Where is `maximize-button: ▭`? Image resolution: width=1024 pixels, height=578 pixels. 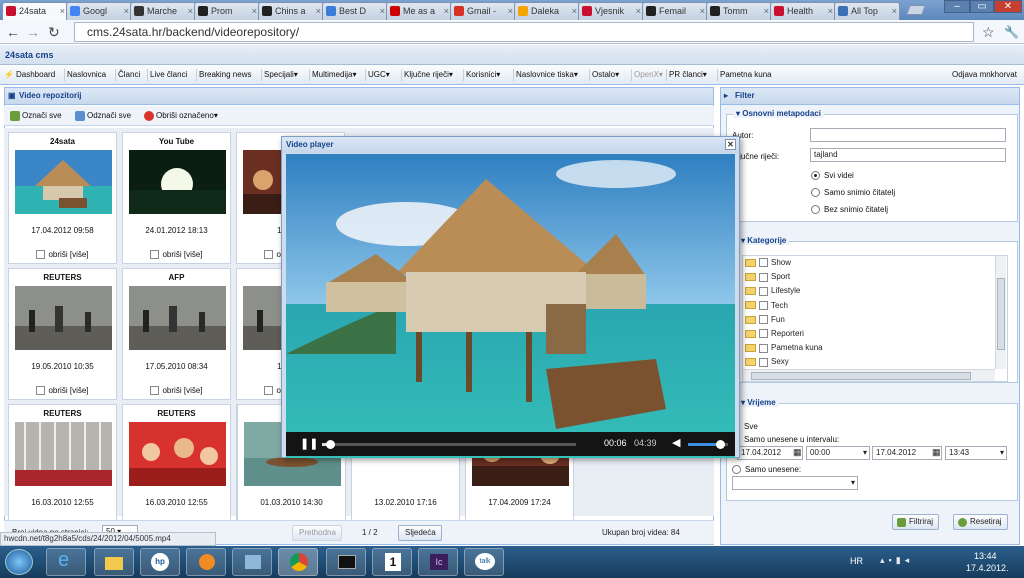 maximize-button: ▭ is located at coordinates (982, 6).